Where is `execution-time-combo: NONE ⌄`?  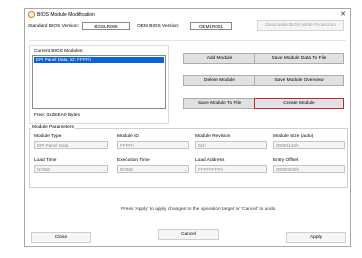
execution-time-combo: NONE ⌄ is located at coordinates (153, 169).